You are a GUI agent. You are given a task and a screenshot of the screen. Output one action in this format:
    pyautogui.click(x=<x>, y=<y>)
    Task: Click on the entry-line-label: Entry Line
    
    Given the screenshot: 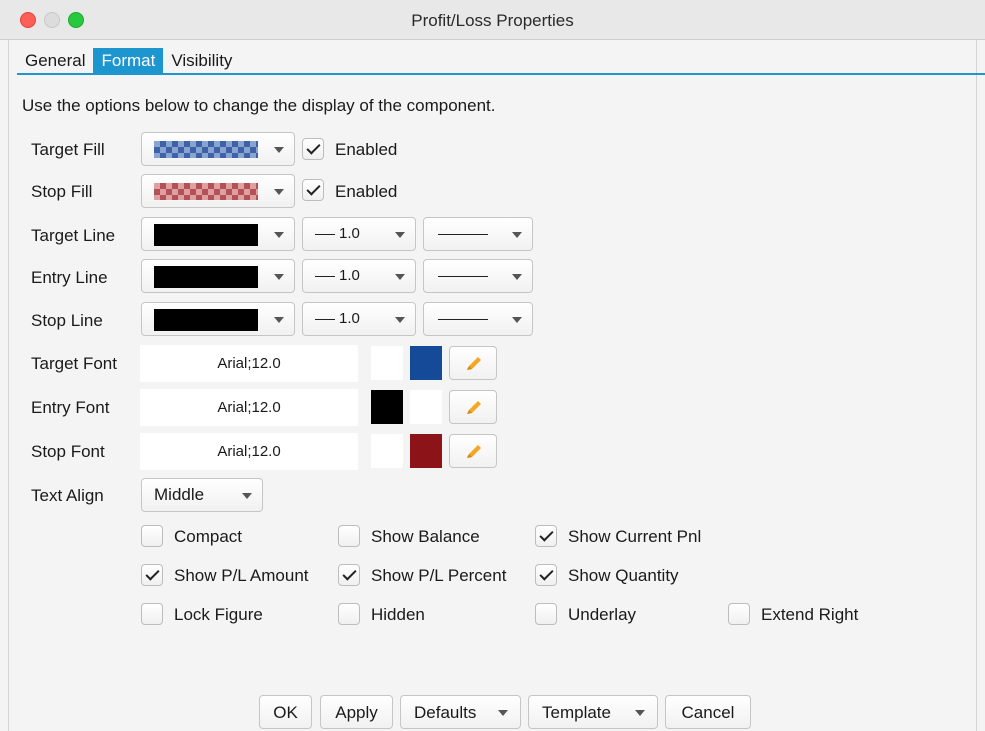 What is the action you would take?
    pyautogui.click(x=69, y=277)
    